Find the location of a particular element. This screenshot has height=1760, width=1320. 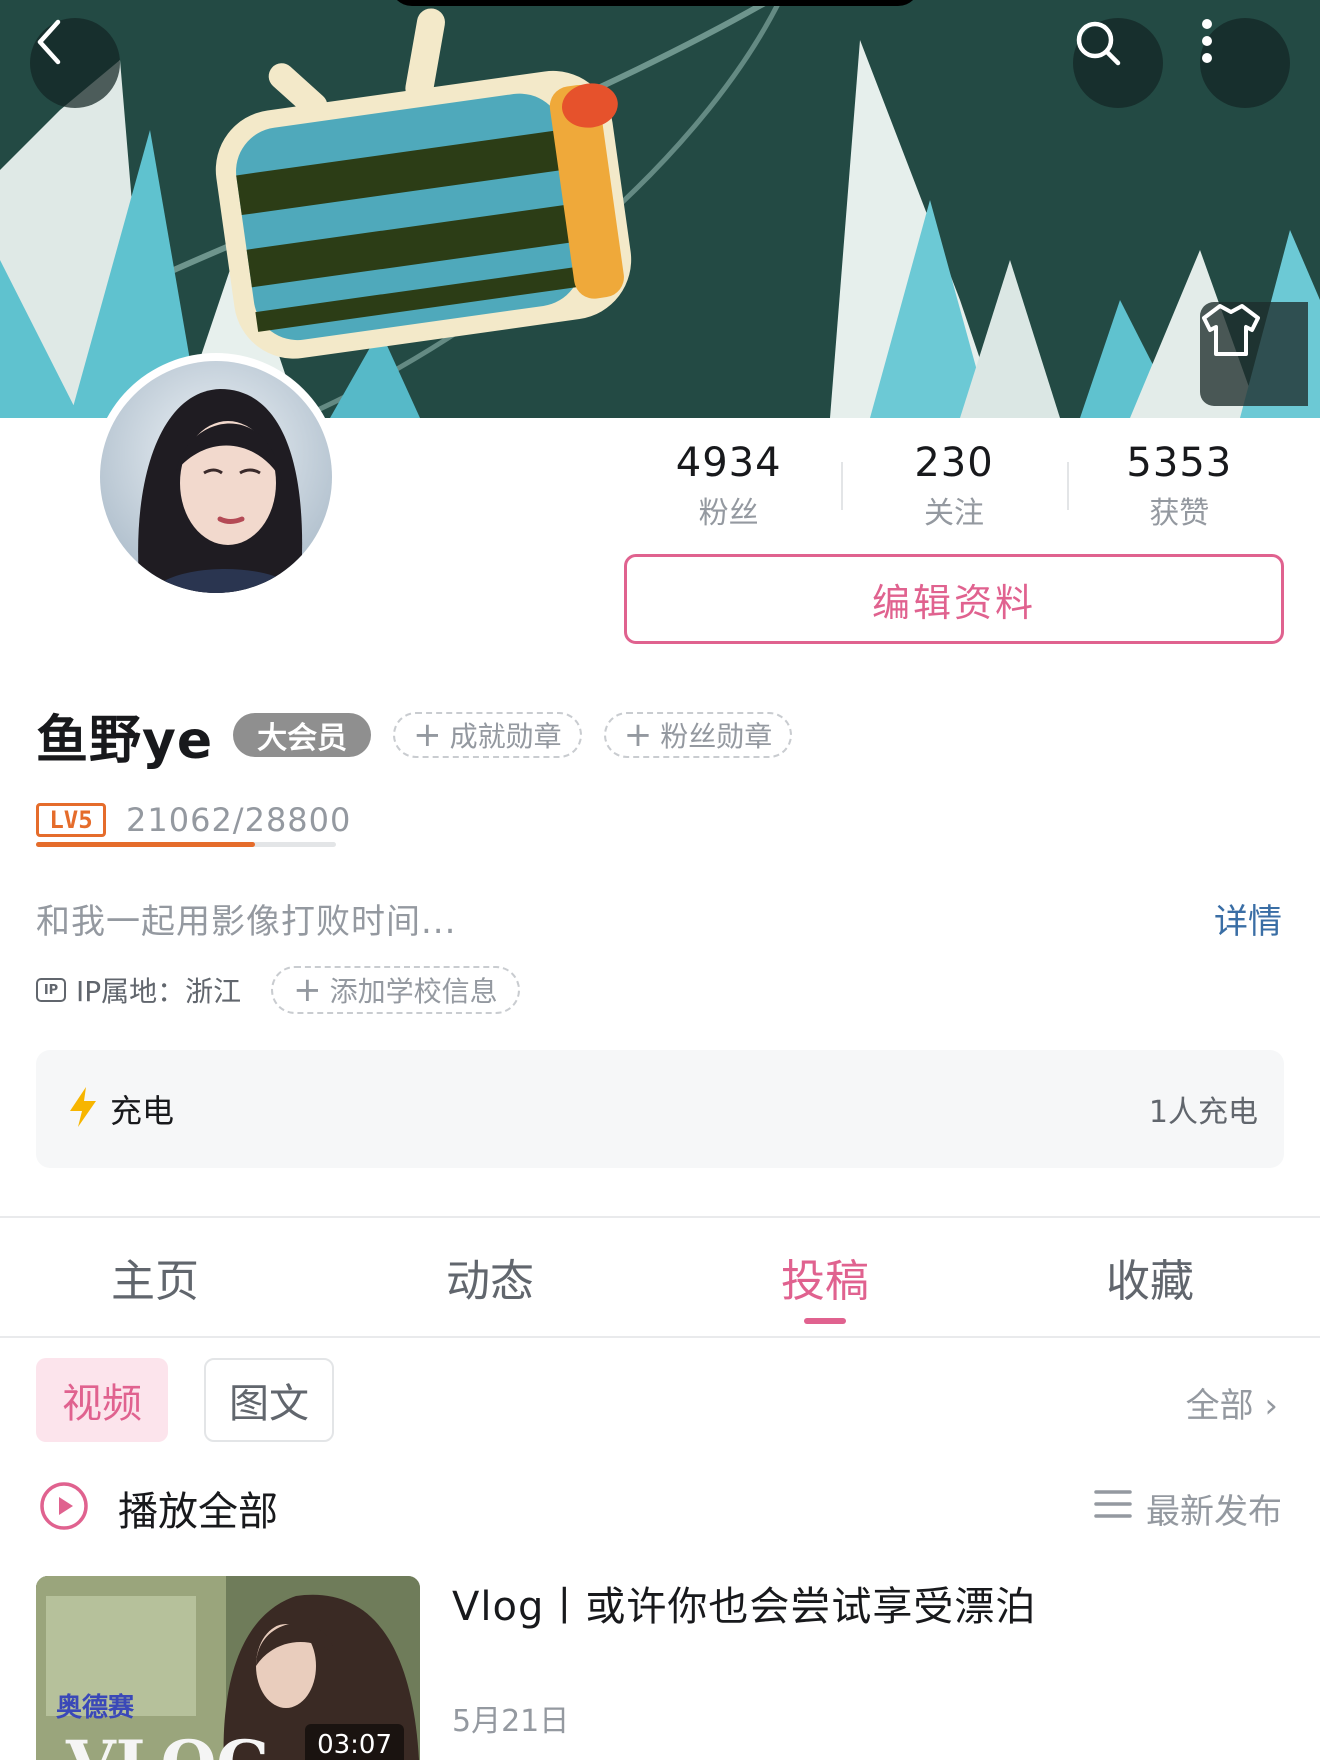

tab-dynamics: 动态 is located at coordinates (490, 1277).